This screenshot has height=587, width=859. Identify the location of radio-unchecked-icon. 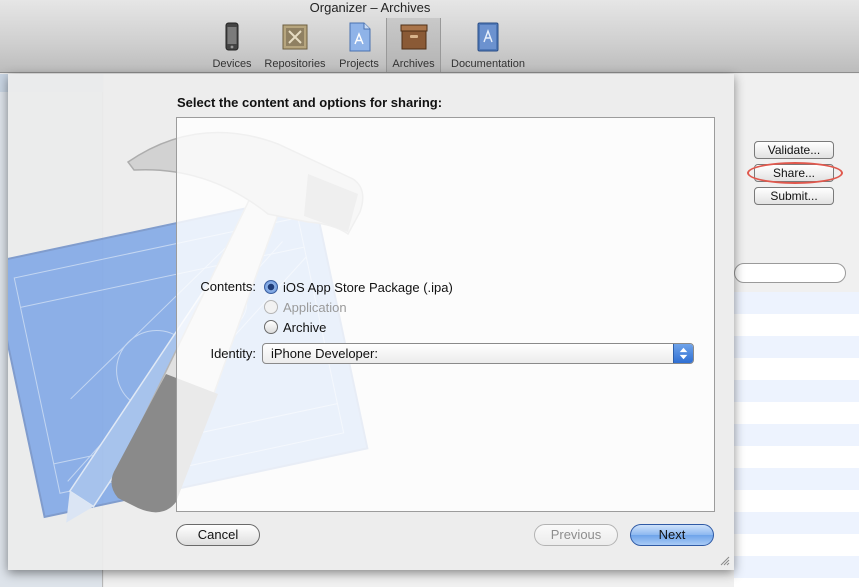
(271, 327).